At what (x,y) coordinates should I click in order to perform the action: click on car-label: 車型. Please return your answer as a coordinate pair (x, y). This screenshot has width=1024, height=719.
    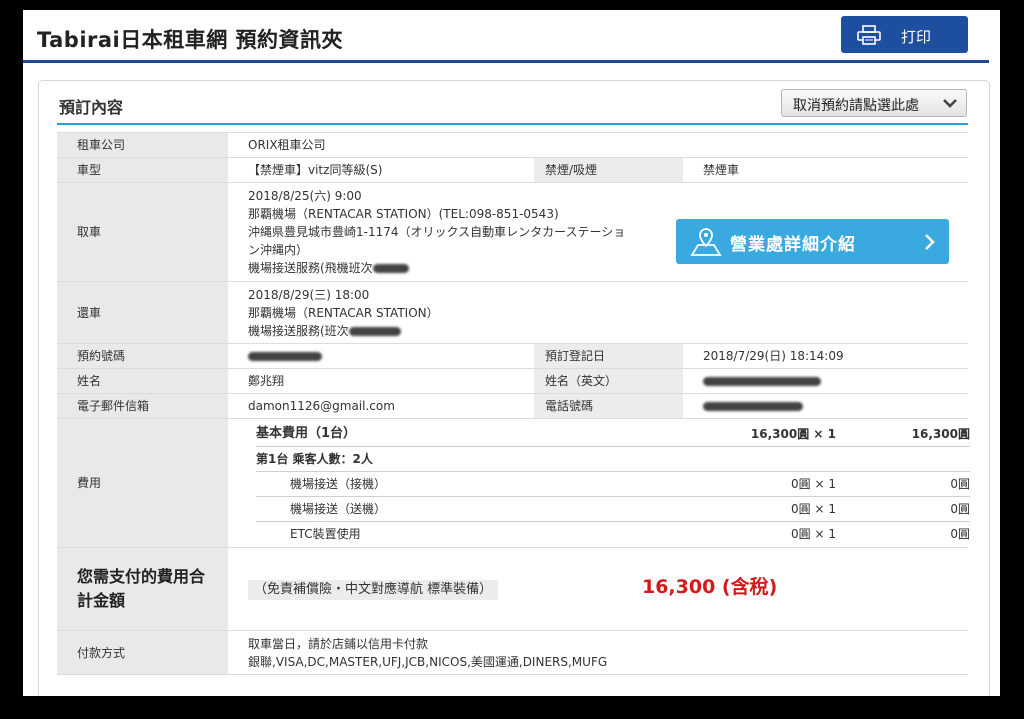
    Looking at the image, I should click on (142, 170).